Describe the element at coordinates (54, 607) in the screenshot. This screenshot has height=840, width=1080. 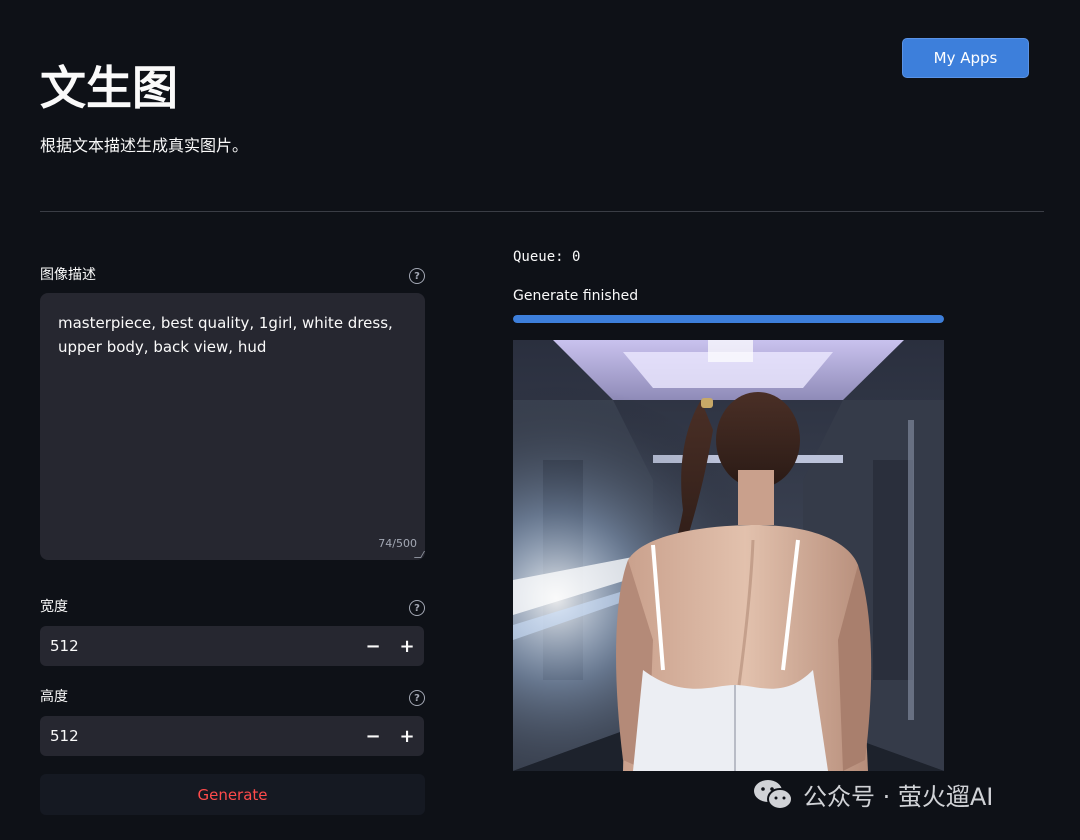
I see `width-label: 宽度` at that location.